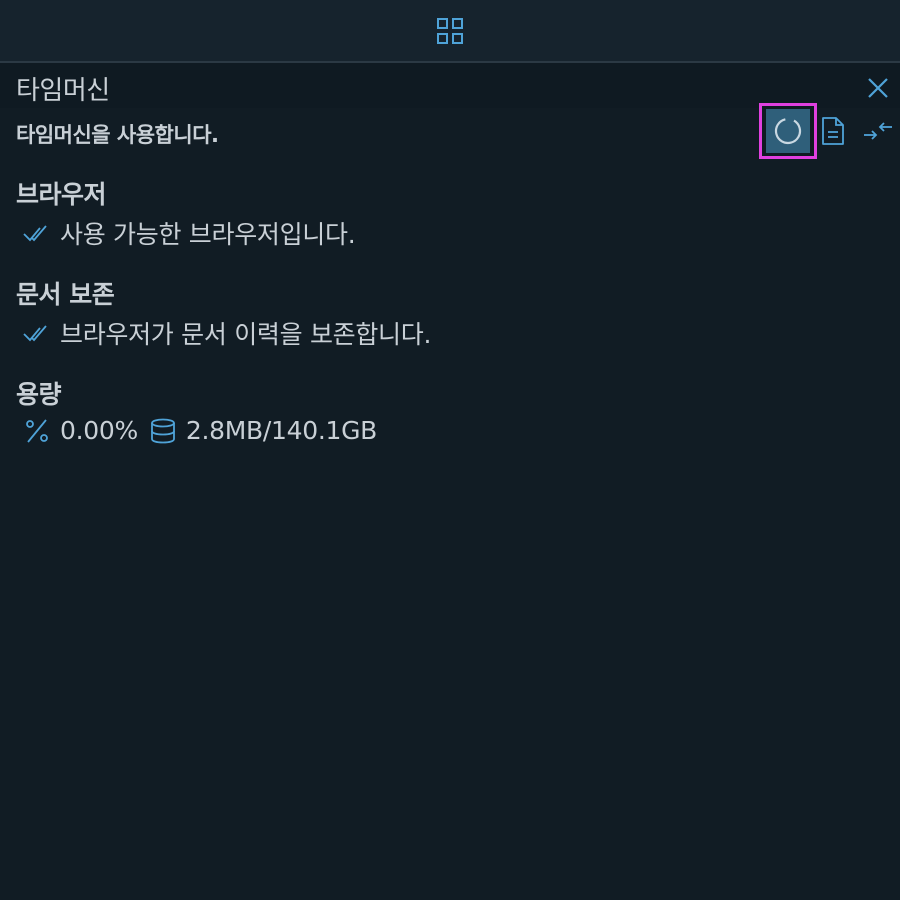 The width and height of the screenshot is (900, 900). Describe the element at coordinates (117, 135) in the screenshot. I see `timemachine-status: 타임머신을 사용합니다.` at that location.